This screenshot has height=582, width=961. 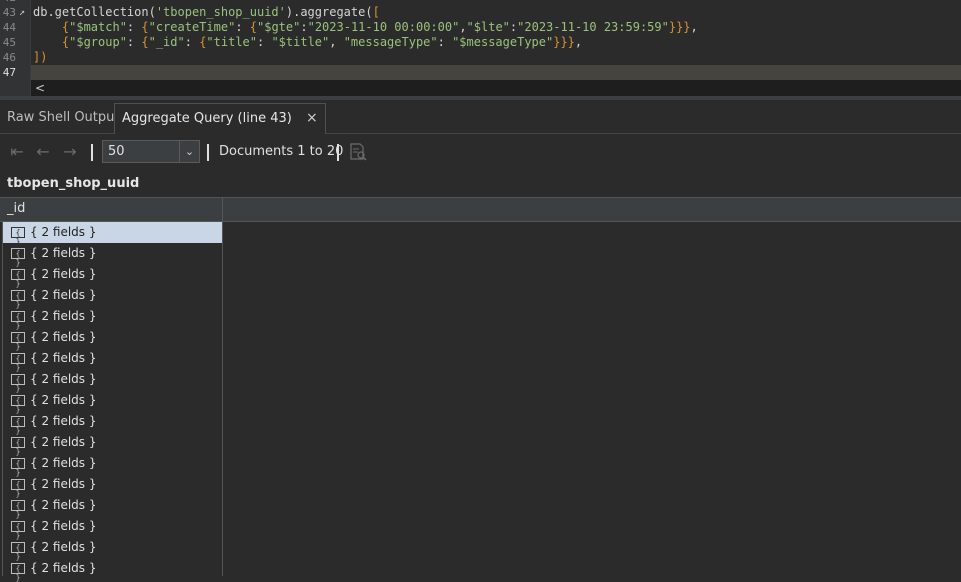 What do you see at coordinates (73, 183) in the screenshot?
I see `collection-name: tbopen_shop_uuid` at bounding box center [73, 183].